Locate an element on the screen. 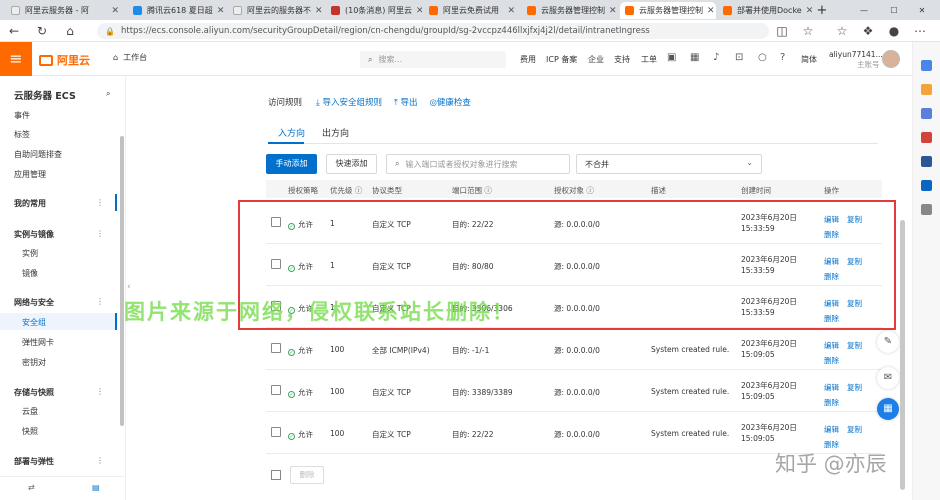 This screenshot has height=500, width=940. browser-tab: 阿里云的服务器不 ✕ is located at coordinates (276, 10).